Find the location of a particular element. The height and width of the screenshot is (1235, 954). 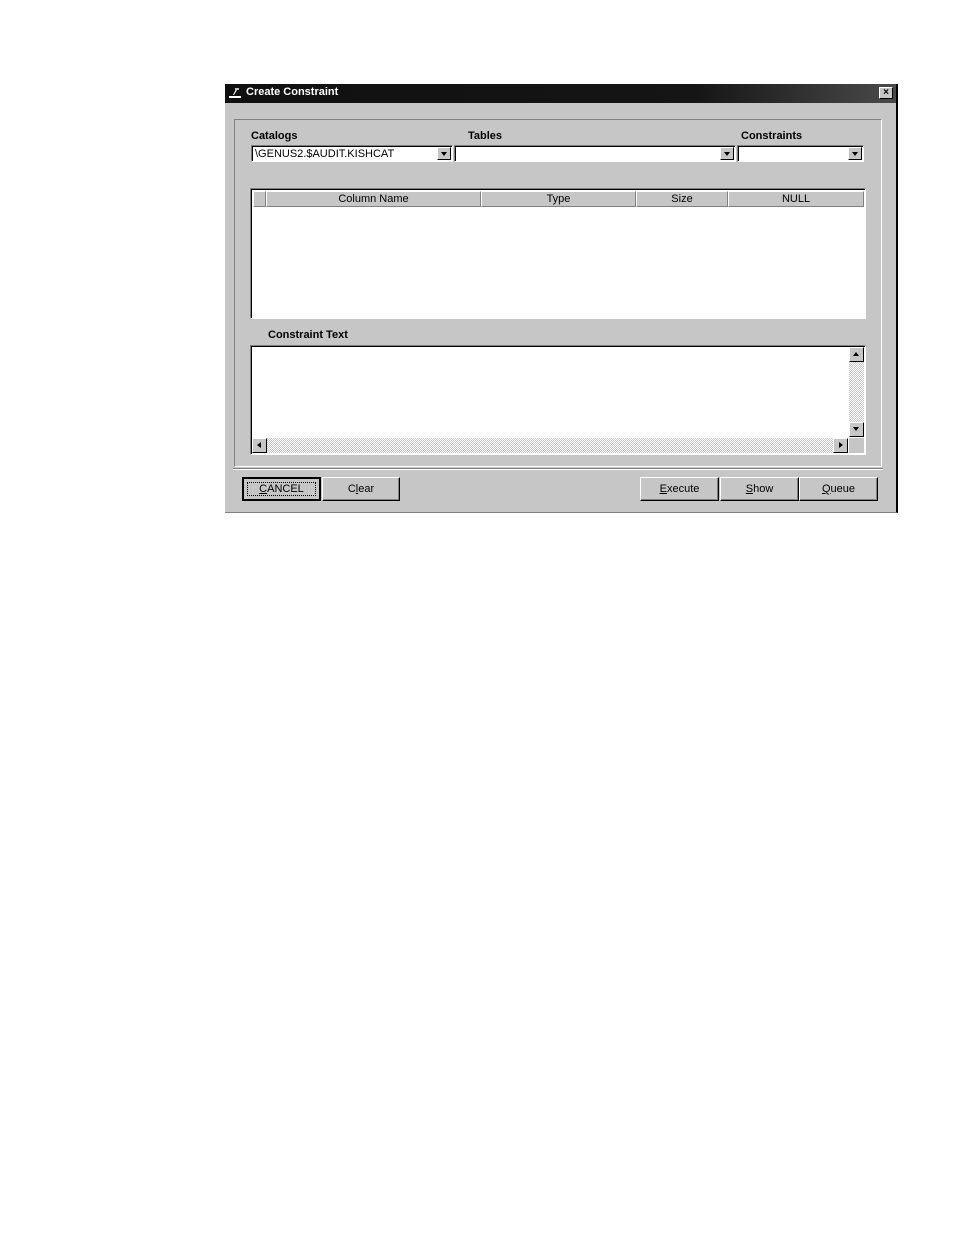

column-header-null: NULL is located at coordinates (796, 199).